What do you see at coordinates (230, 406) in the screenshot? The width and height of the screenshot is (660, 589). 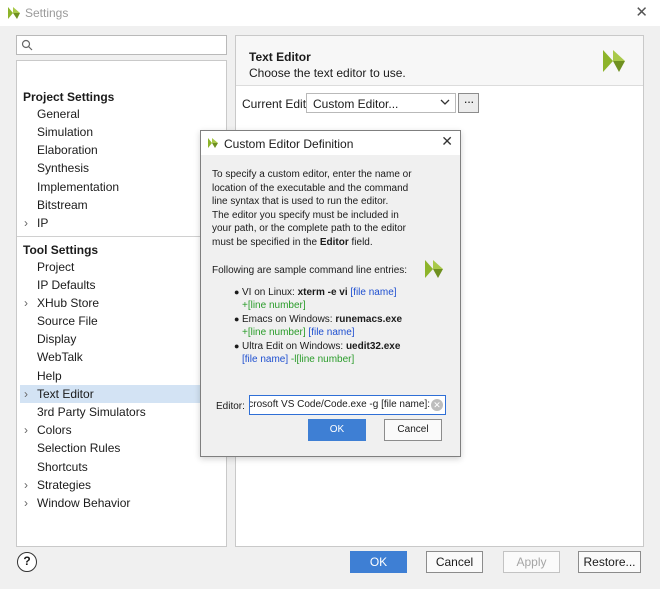 I see `editor-label: Editor:` at bounding box center [230, 406].